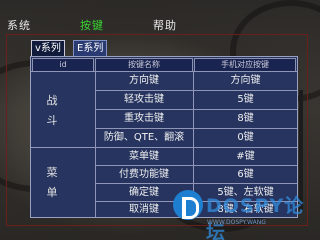 This screenshot has width=320, height=240. Describe the element at coordinates (245, 99) in the screenshot. I see `phone-key: 5键` at that location.